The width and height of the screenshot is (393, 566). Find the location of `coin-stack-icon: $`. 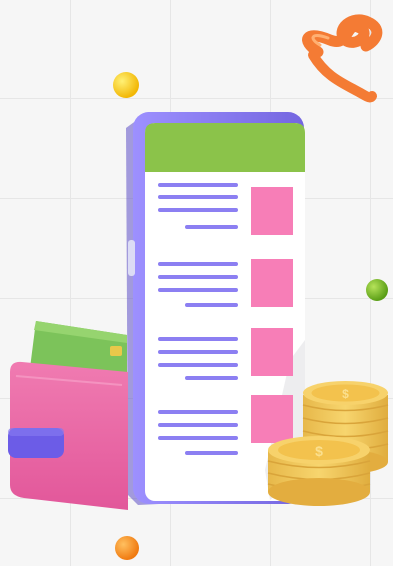

coin-stack-icon: $ is located at coordinates (319, 471).